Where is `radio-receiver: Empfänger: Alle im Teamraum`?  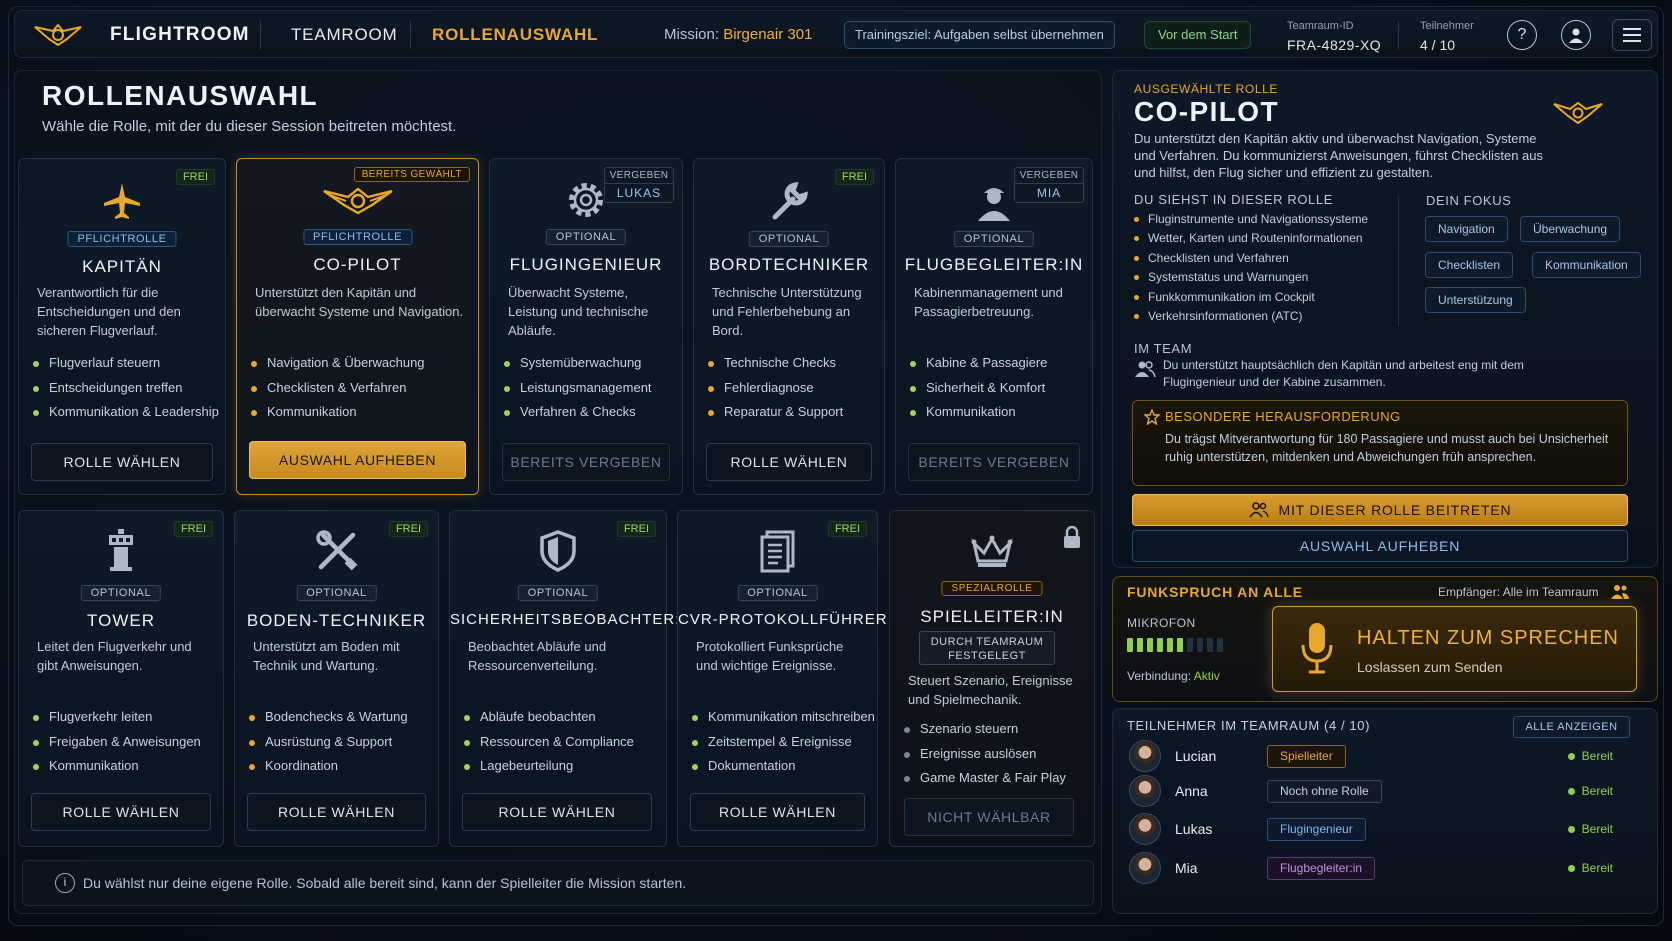
radio-receiver: Empfänger: Alle im Teamraum is located at coordinates (1518, 592).